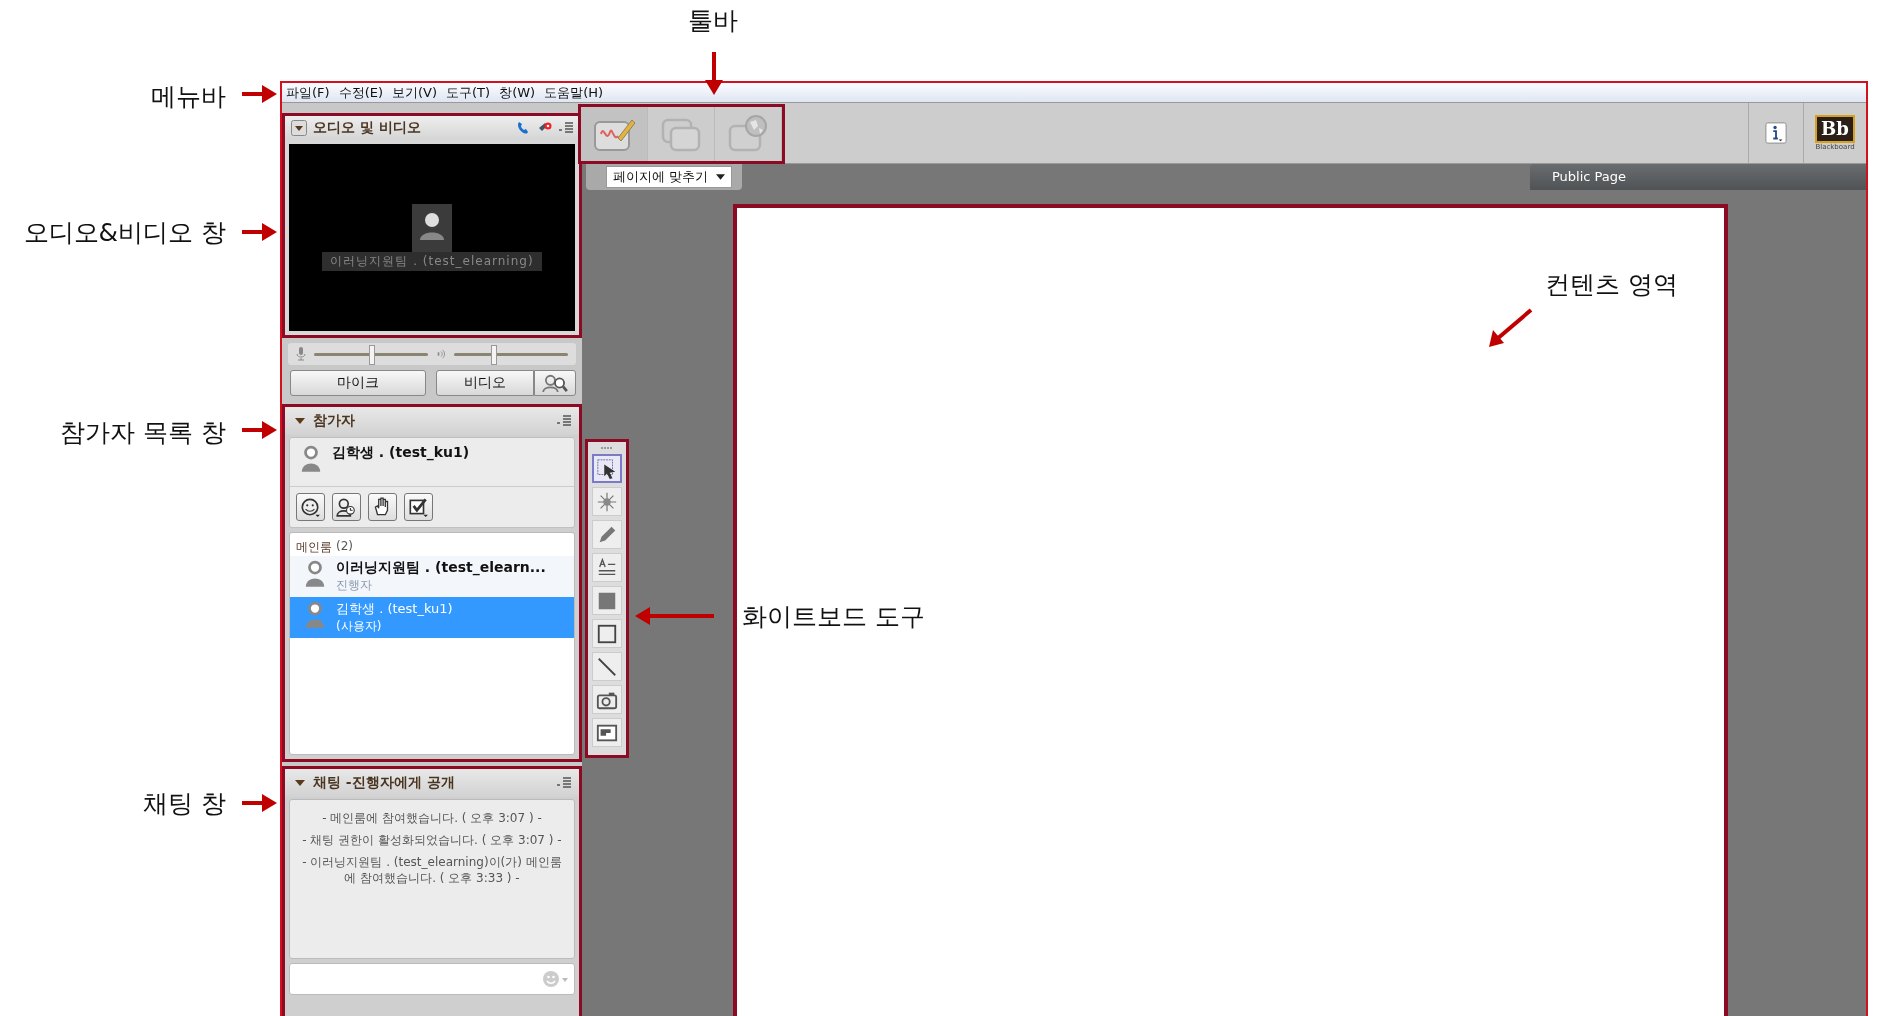  I want to click on chat-message: - 채팅 권한이 활성화되었습니다. ( 오후 3:07 ) -, so click(432, 840).